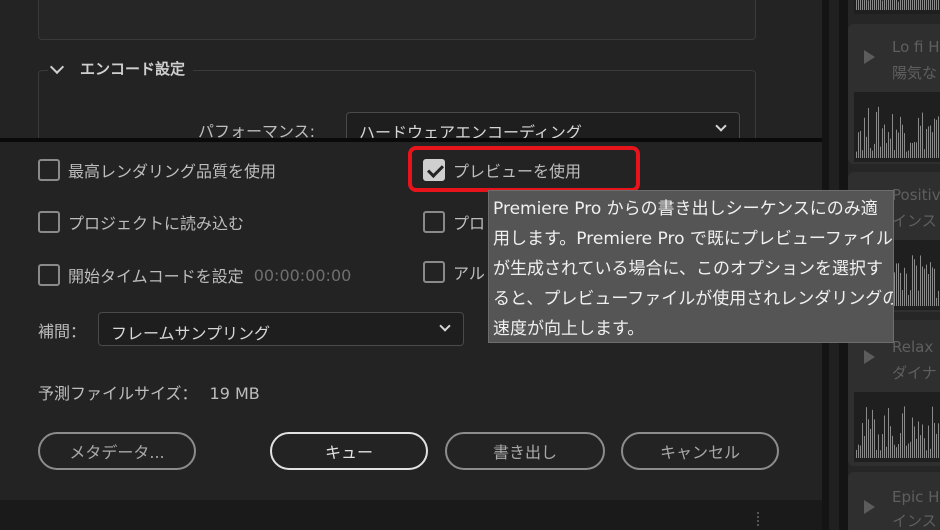 Image resolution: width=940 pixels, height=530 pixels. I want to click on import-into-project-checkbox: プロジェクトに読み込む, so click(141, 222).